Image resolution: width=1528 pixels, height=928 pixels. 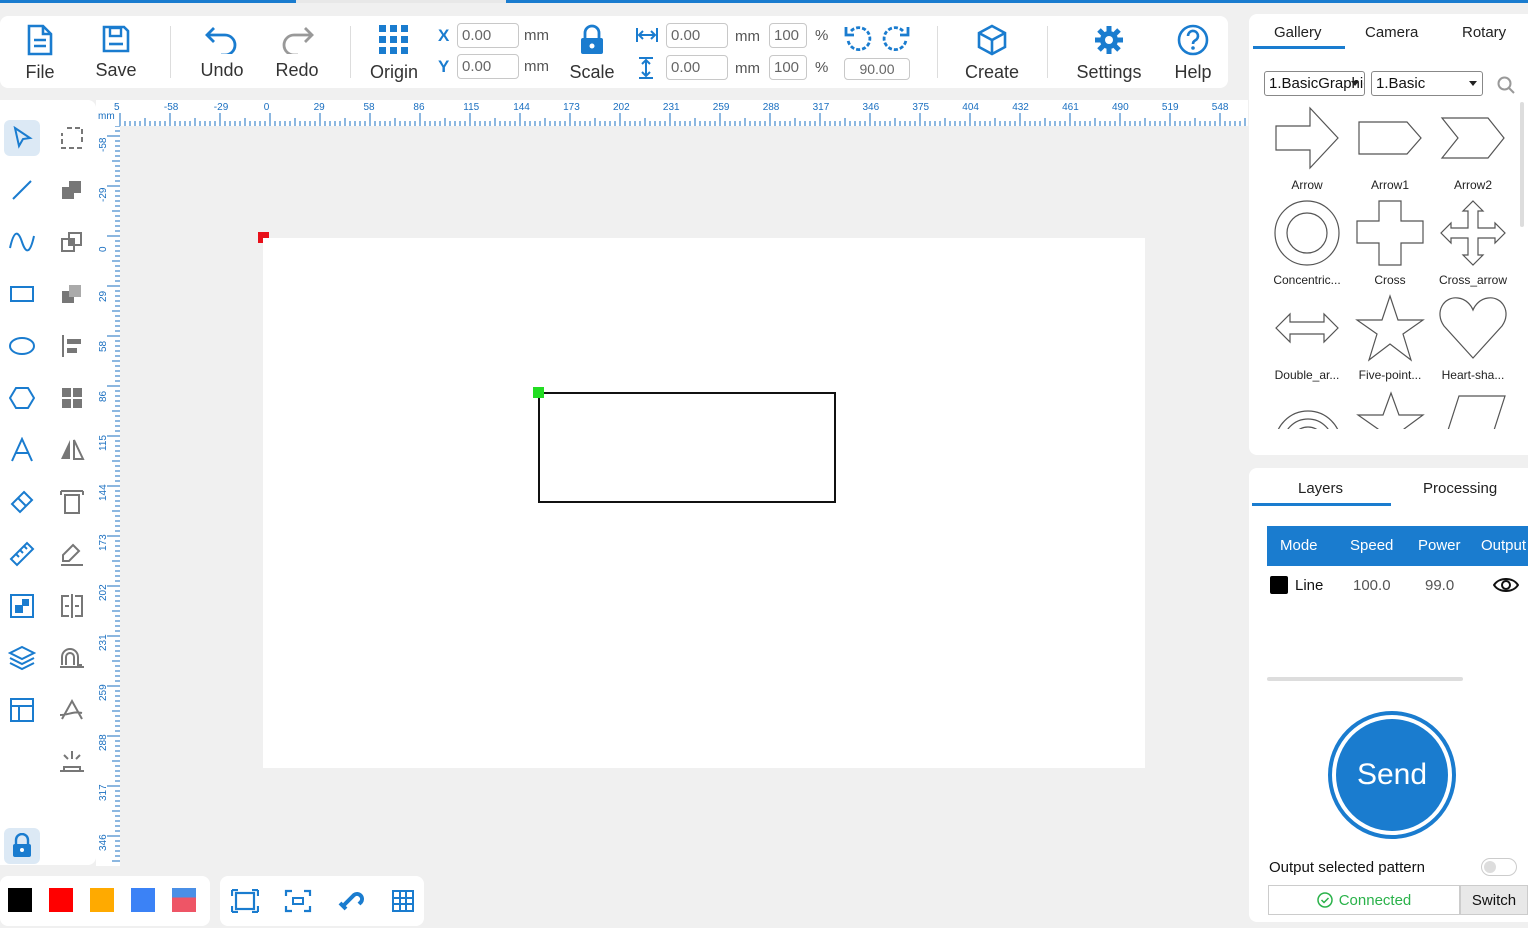 What do you see at coordinates (221, 107) in the screenshot?
I see `h-ruler-label: -29` at bounding box center [221, 107].